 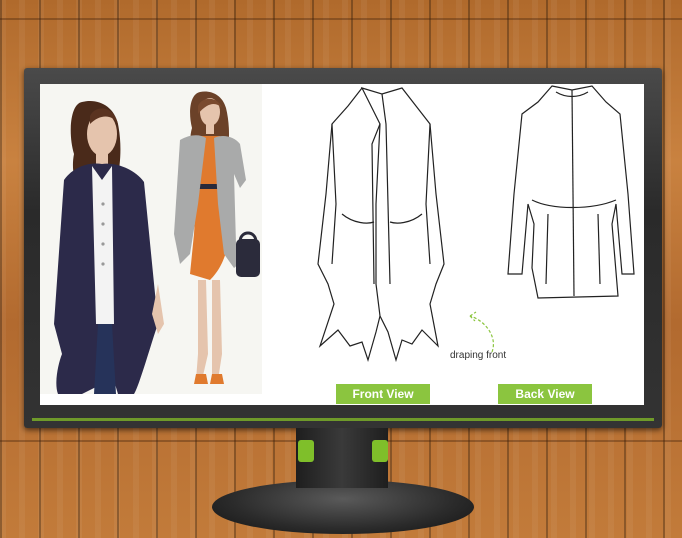 I want to click on model-grey-cardigan, so click(x=217, y=237).